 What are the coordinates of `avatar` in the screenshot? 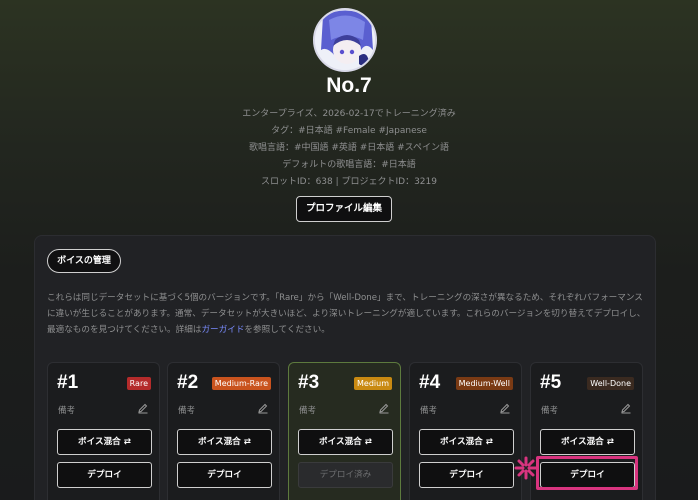 It's located at (345, 40).